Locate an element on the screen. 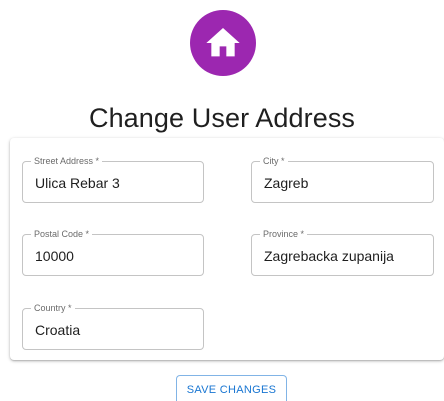  province-label: Province * is located at coordinates (284, 234).